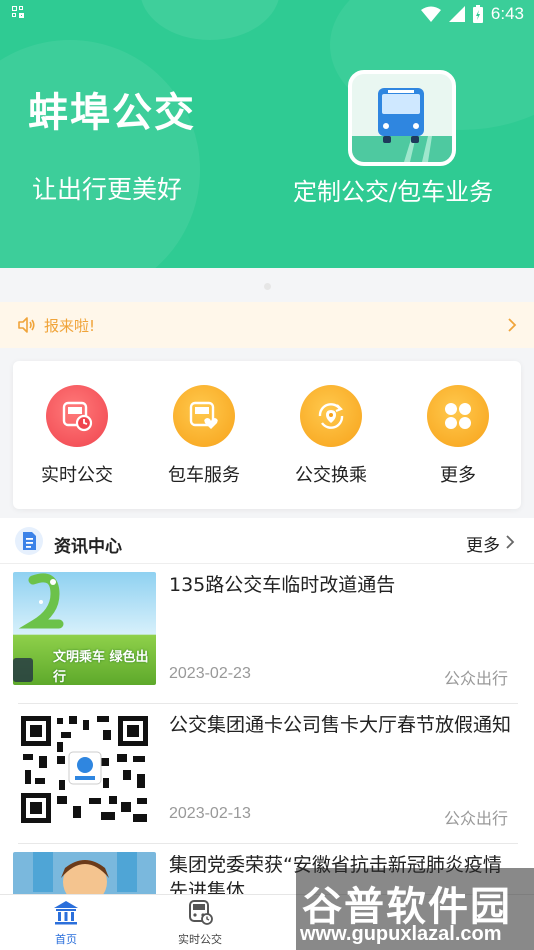  What do you see at coordinates (66, 913) in the screenshot?
I see `home-icon` at bounding box center [66, 913].